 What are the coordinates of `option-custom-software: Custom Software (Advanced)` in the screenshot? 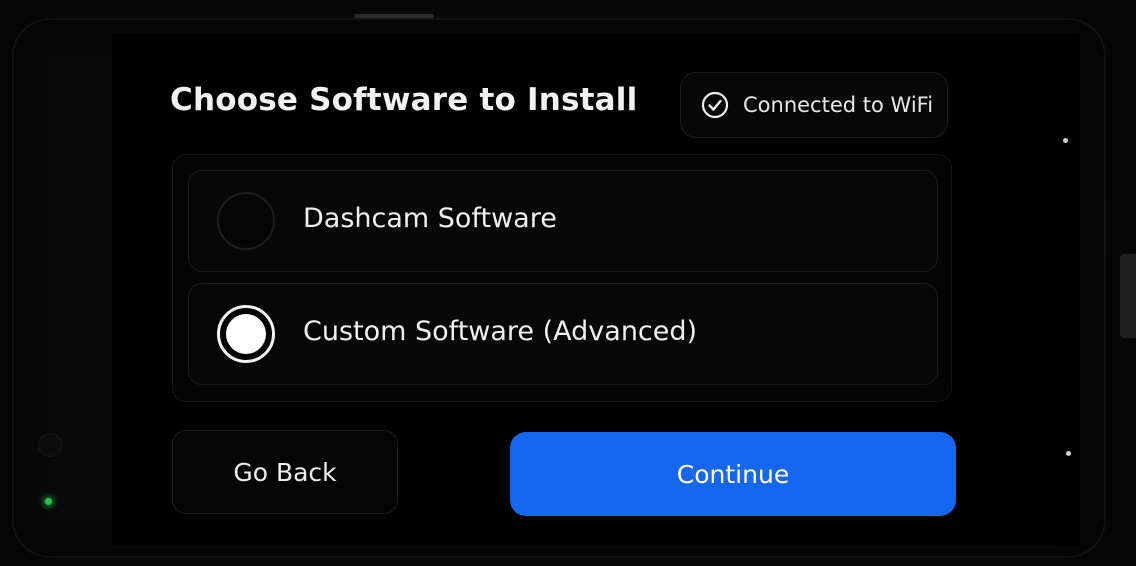 It's located at (563, 334).